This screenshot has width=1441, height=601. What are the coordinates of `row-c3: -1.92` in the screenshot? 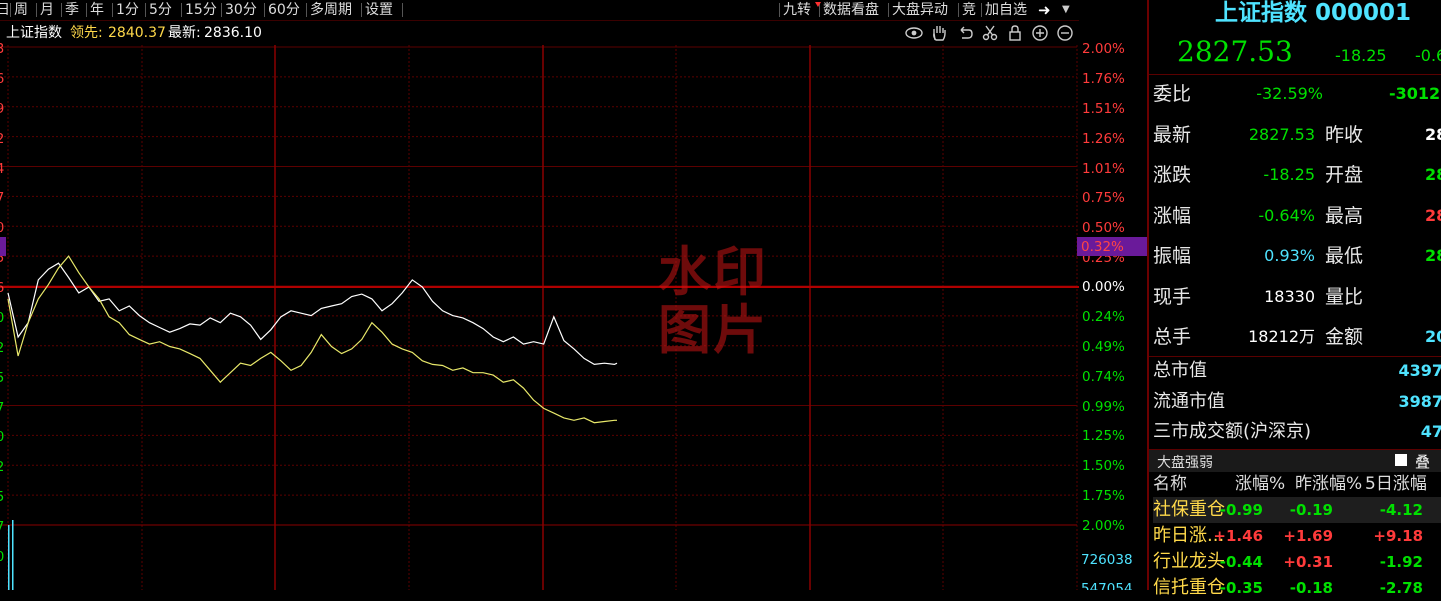 It's located at (1401, 562).